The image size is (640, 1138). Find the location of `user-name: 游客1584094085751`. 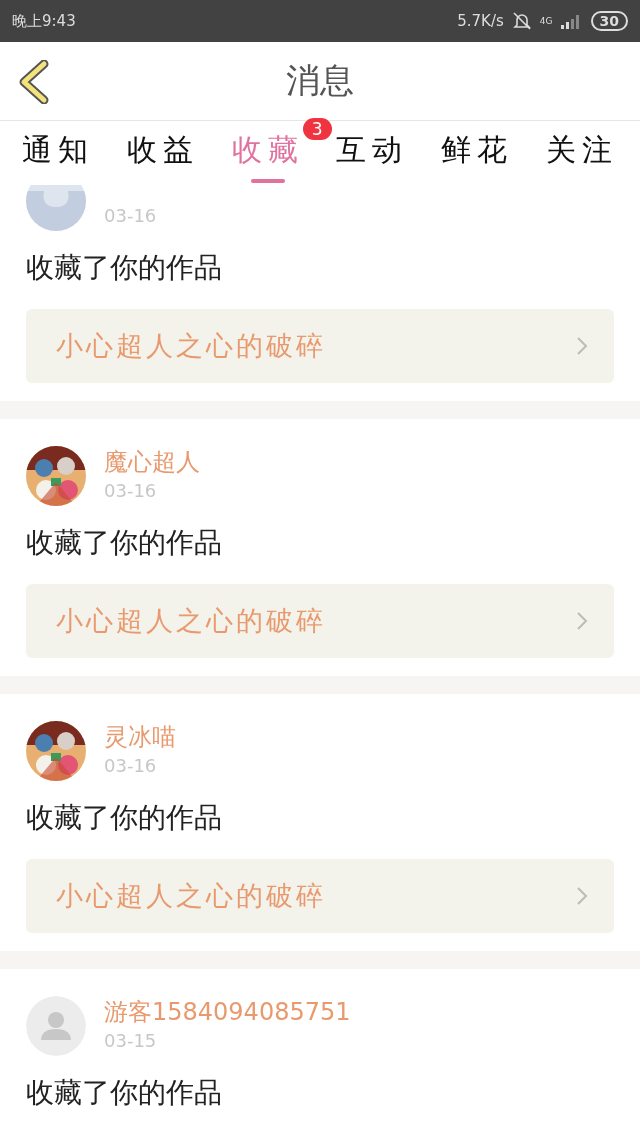

user-name: 游客1584094085751 is located at coordinates (227, 1011).